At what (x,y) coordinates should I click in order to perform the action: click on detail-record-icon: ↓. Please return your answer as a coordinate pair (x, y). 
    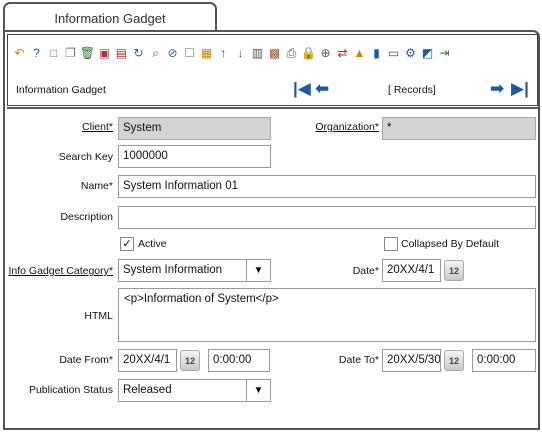
    Looking at the image, I should click on (240, 52).